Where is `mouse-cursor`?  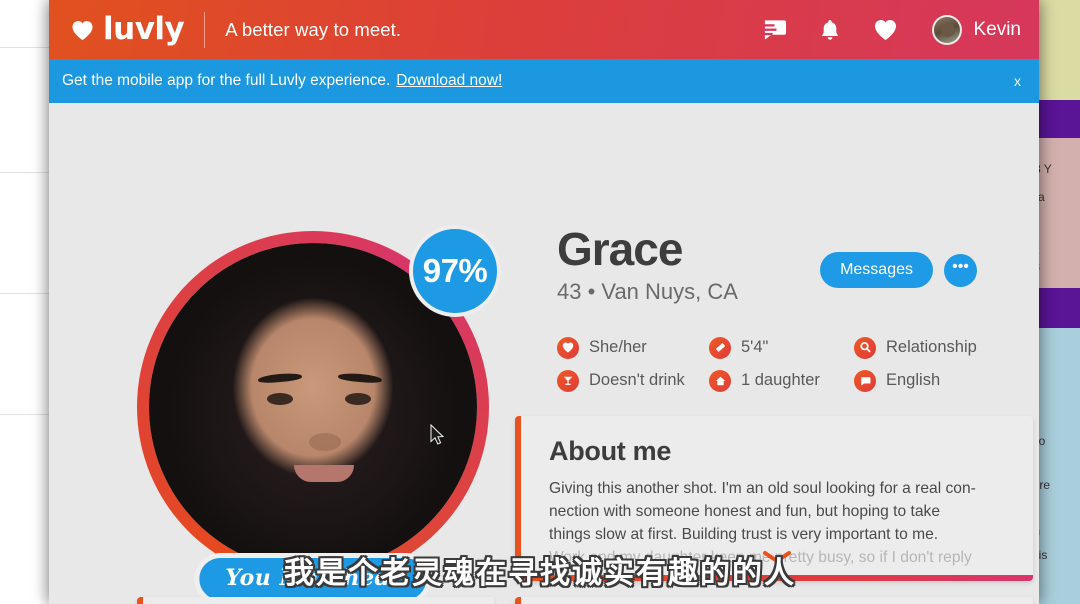 mouse-cursor is located at coordinates (437, 437).